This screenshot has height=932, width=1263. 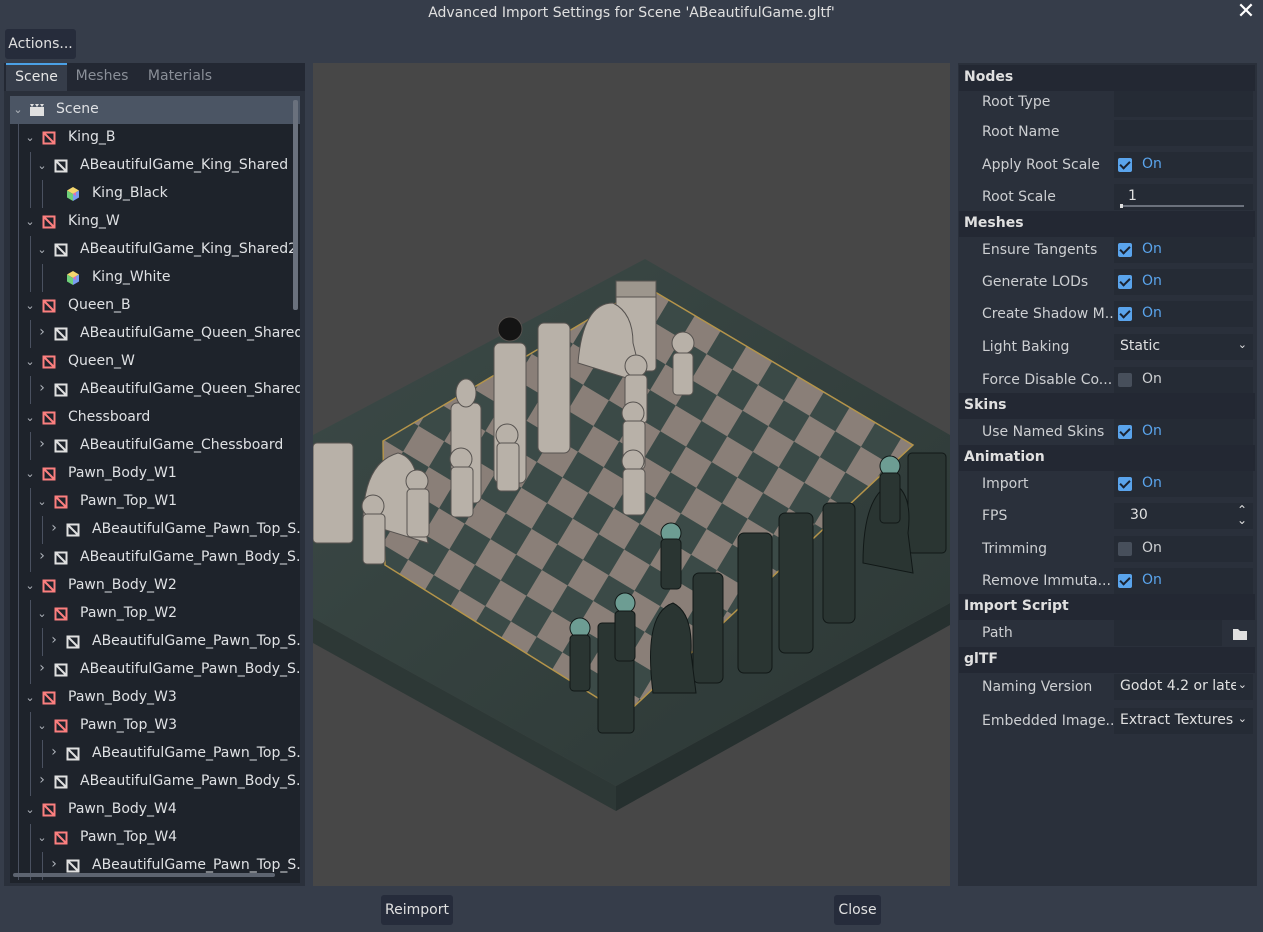 What do you see at coordinates (155, 838) in the screenshot?
I see `tree-item: ⌄ Pawn_Top_W4` at bounding box center [155, 838].